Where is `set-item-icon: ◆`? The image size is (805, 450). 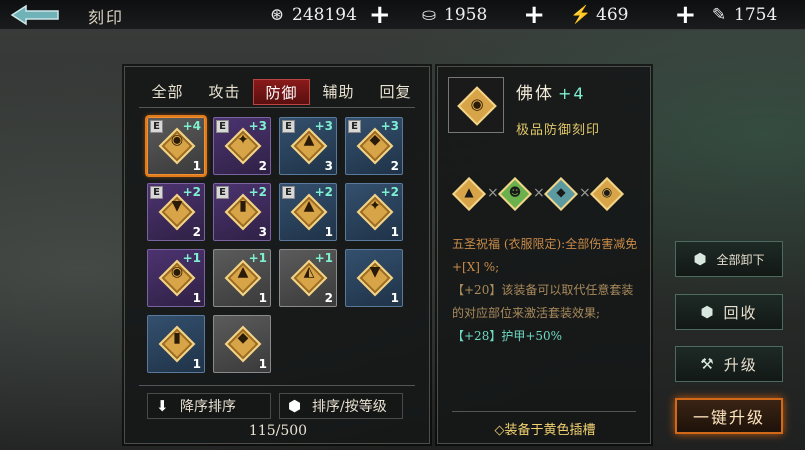
set-item-icon: ◆ is located at coordinates (561, 194).